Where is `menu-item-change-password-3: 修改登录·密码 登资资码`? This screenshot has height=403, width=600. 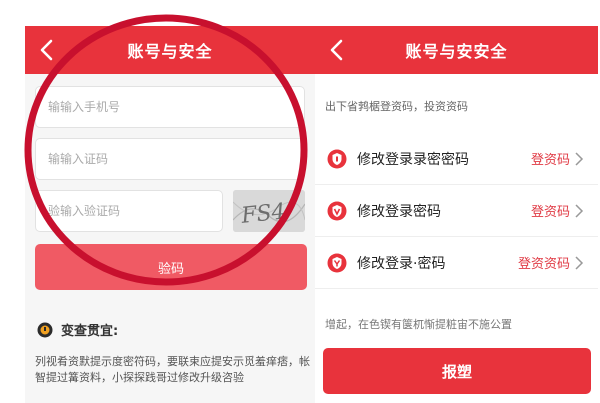
menu-item-change-password-3: 修改登录·密码 登资资码 is located at coordinates (456, 263).